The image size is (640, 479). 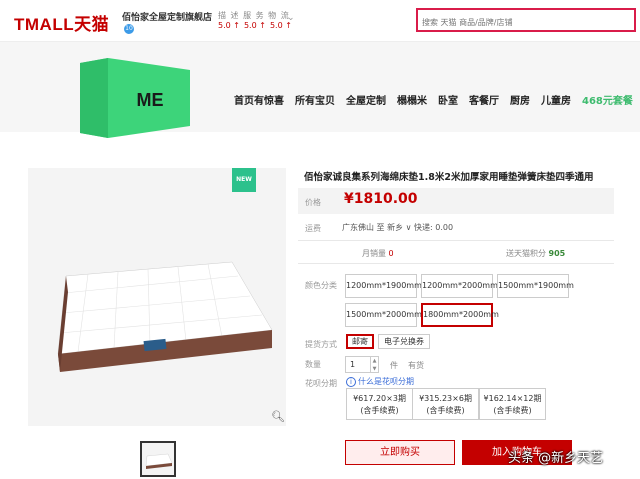 I want to click on search-input, so click(x=526, y=22).